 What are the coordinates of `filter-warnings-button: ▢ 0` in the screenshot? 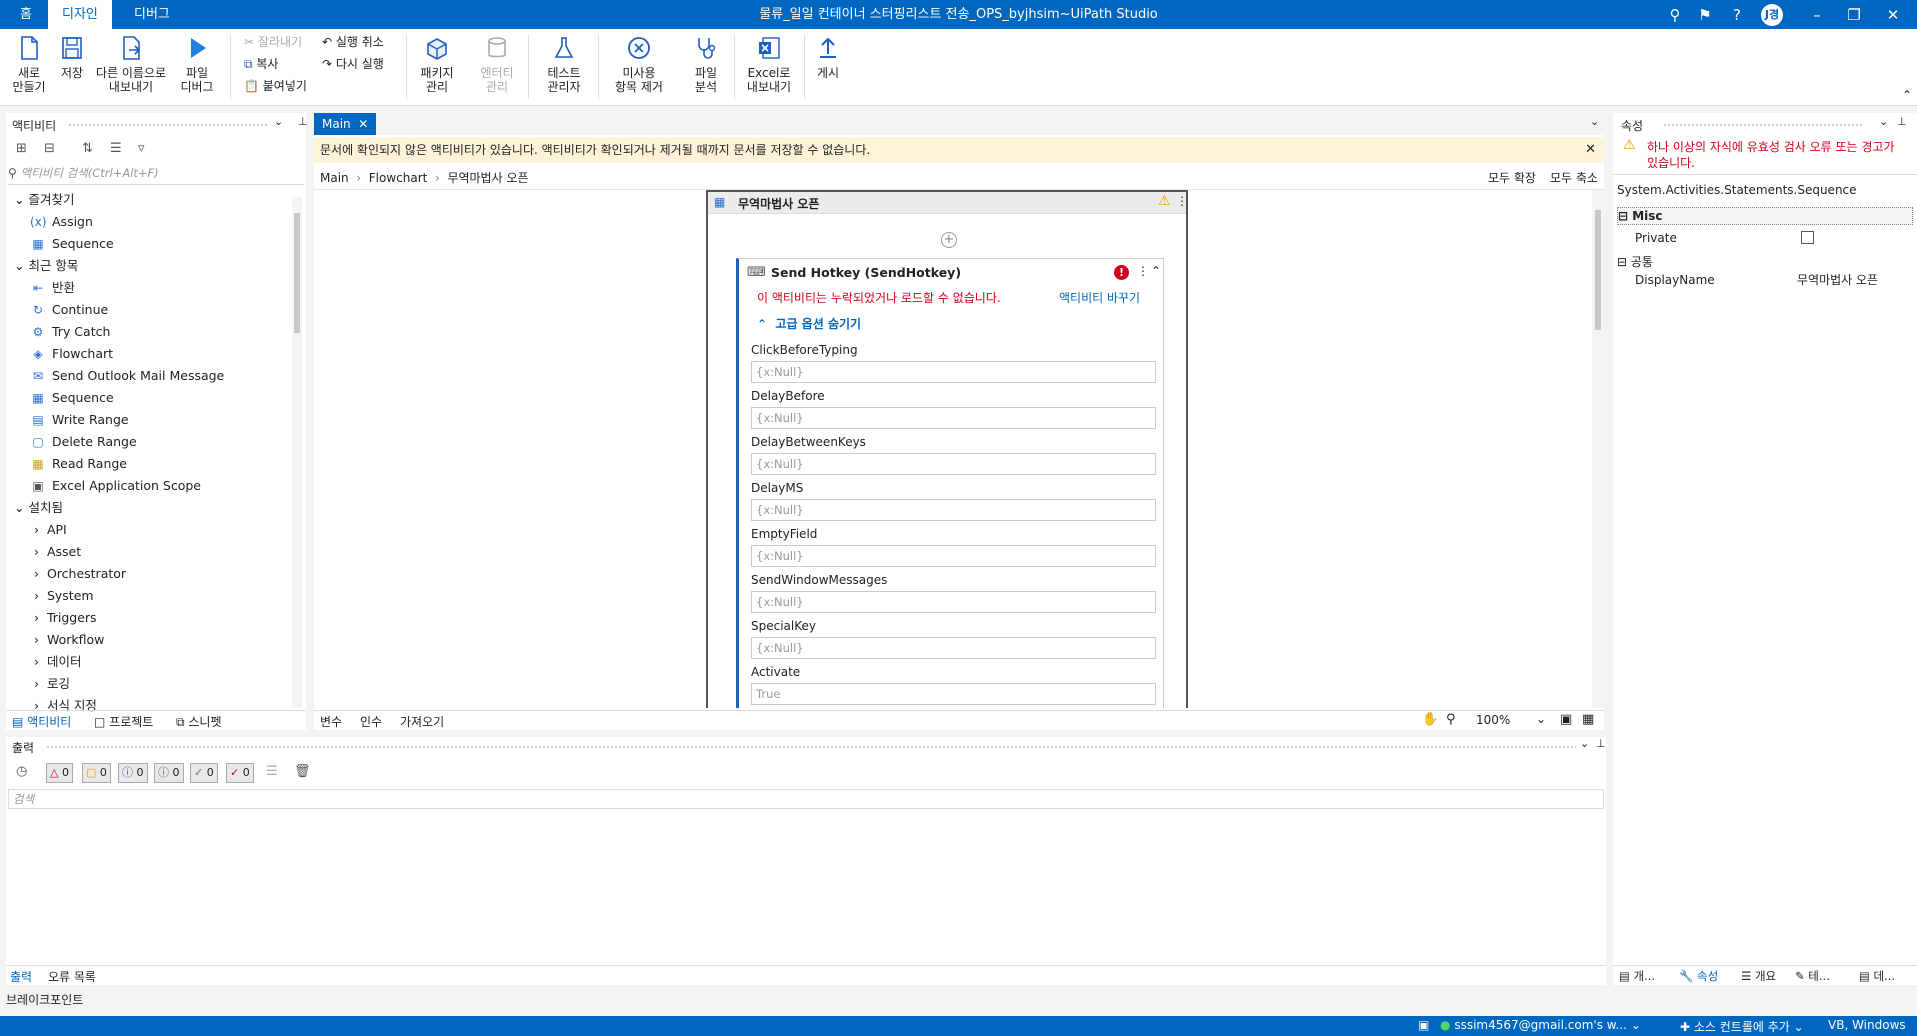 It's located at (96, 773).